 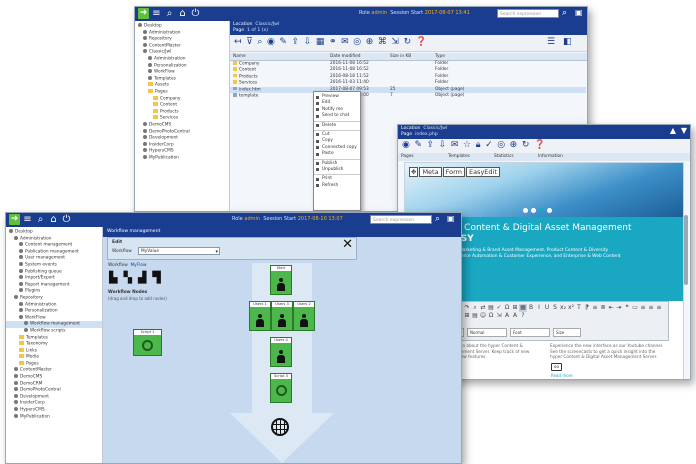 I want to click on script-node-icon: ▟, so click(x=142, y=277).